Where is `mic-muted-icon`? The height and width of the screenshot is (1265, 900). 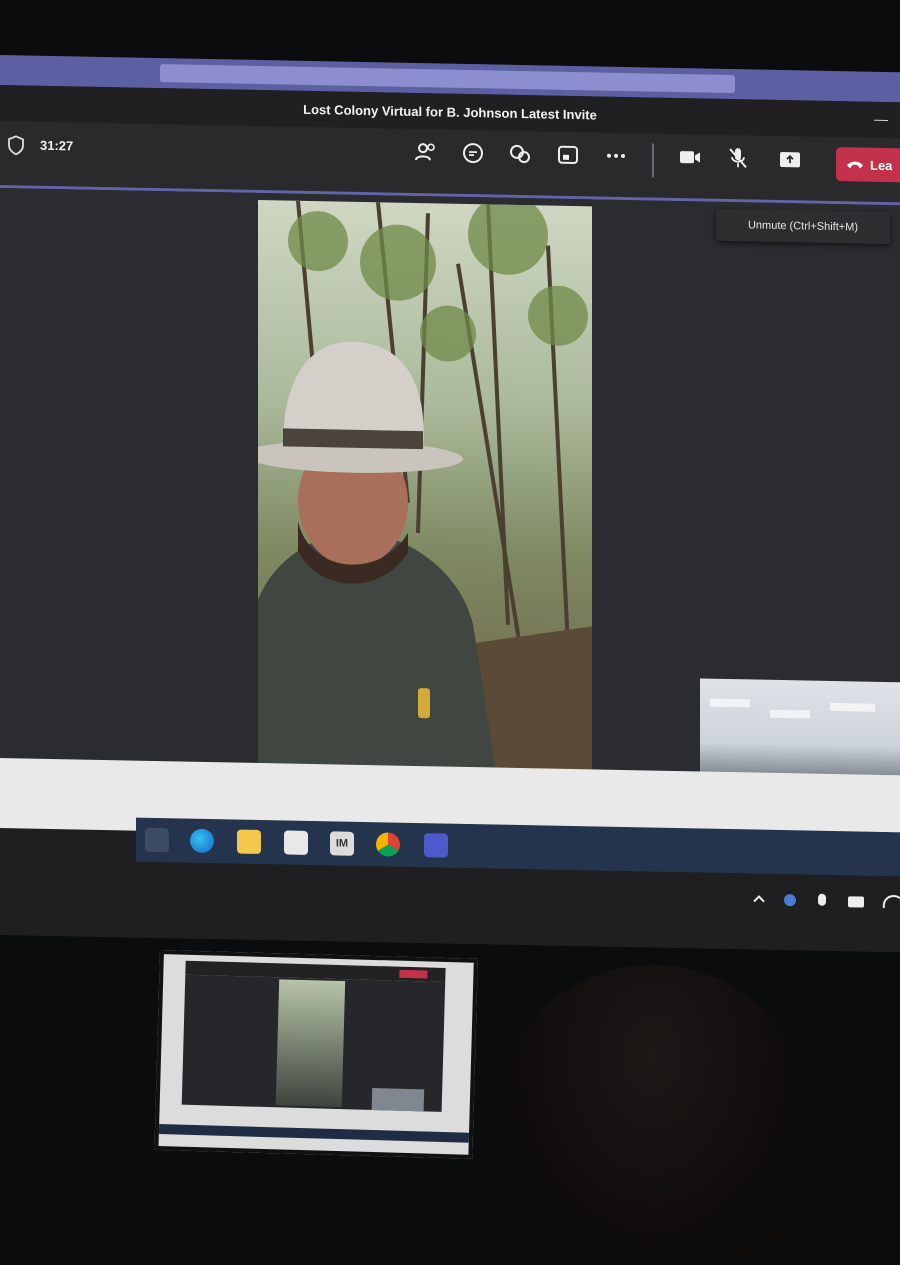 mic-muted-icon is located at coordinates (738, 158).